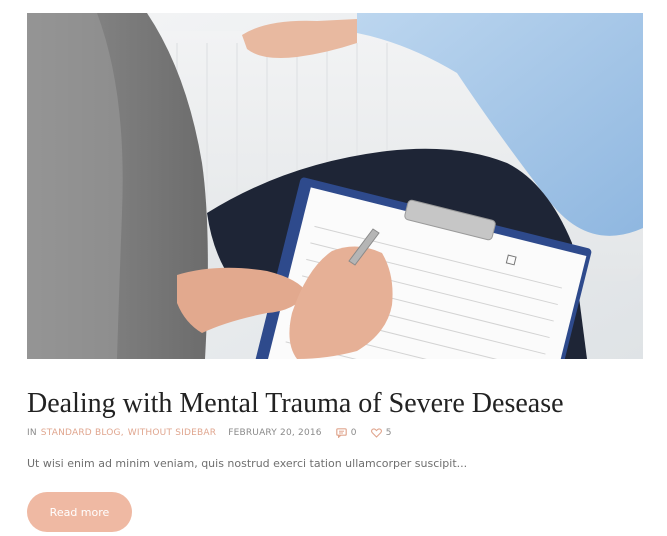  I want to click on comments-count-value: 0, so click(353, 433).